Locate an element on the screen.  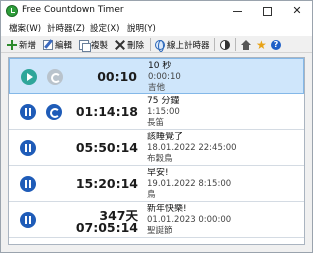
globe-icon is located at coordinates (160, 45).